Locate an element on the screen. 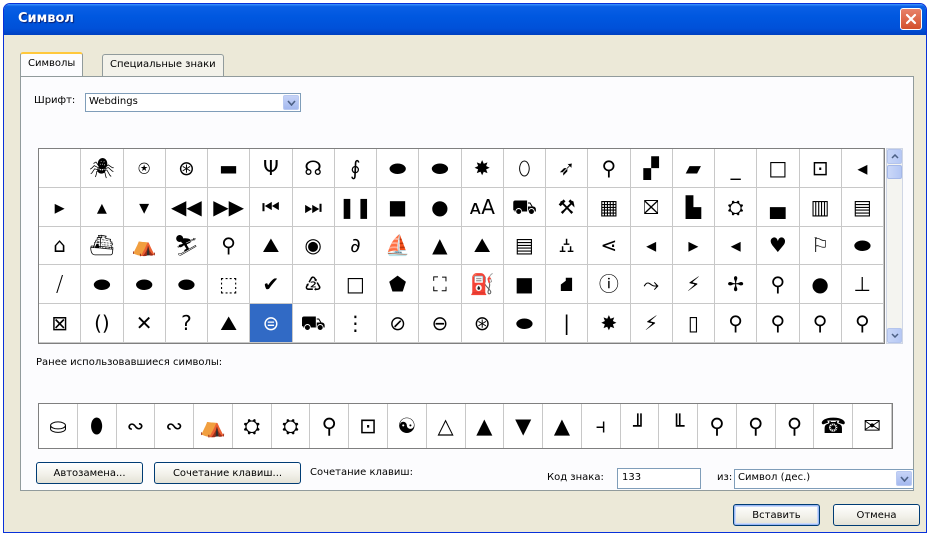  symbol-cell: ⊥ is located at coordinates (862, 285).